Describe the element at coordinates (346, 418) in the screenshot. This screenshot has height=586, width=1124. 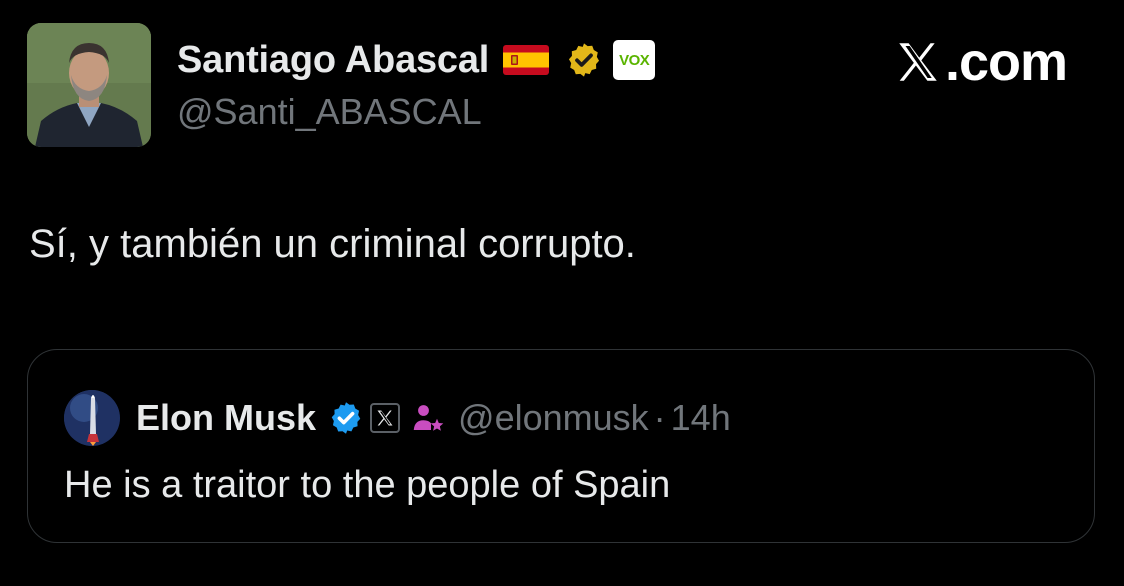
I see `blue-verified-icon` at that location.